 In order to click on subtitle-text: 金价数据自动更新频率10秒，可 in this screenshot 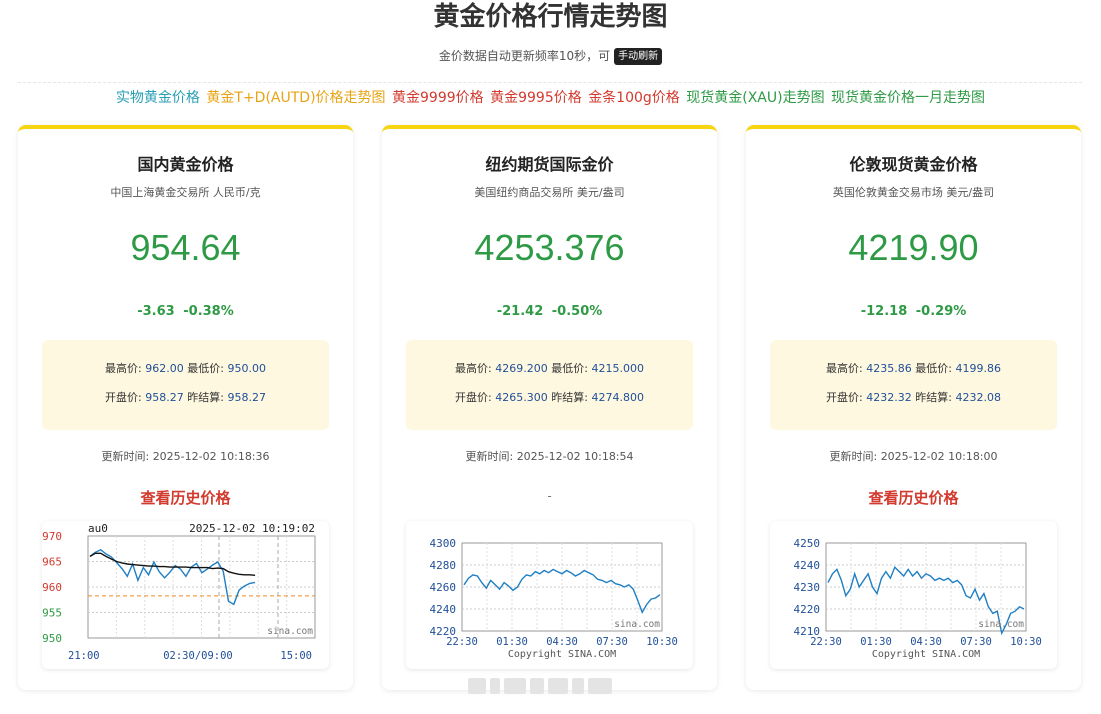, I will do `click(524, 56)`.